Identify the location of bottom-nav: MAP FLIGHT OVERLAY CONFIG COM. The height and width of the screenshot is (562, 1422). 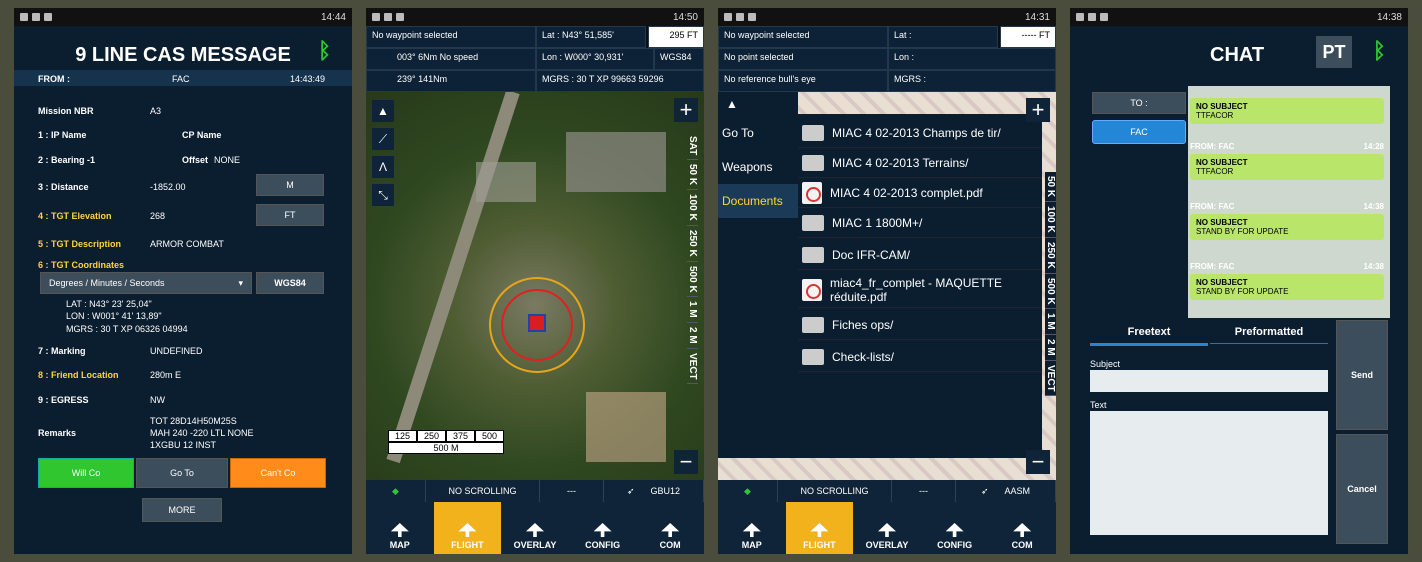
(535, 528).